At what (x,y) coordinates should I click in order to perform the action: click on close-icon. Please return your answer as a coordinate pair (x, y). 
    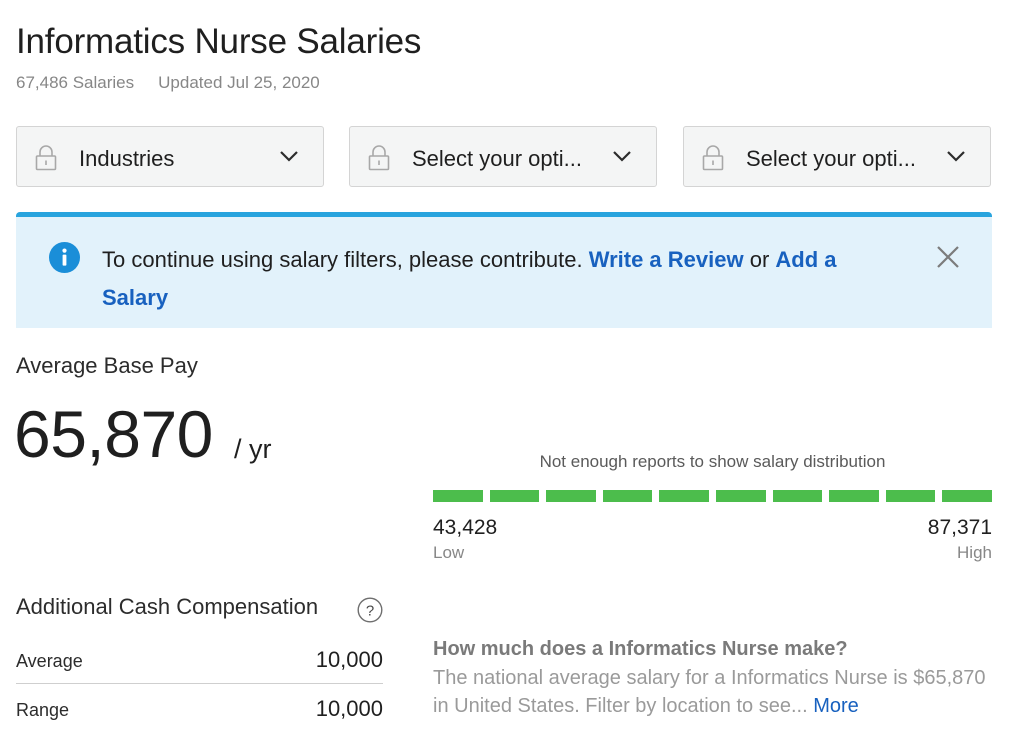
    Looking at the image, I should click on (948, 257).